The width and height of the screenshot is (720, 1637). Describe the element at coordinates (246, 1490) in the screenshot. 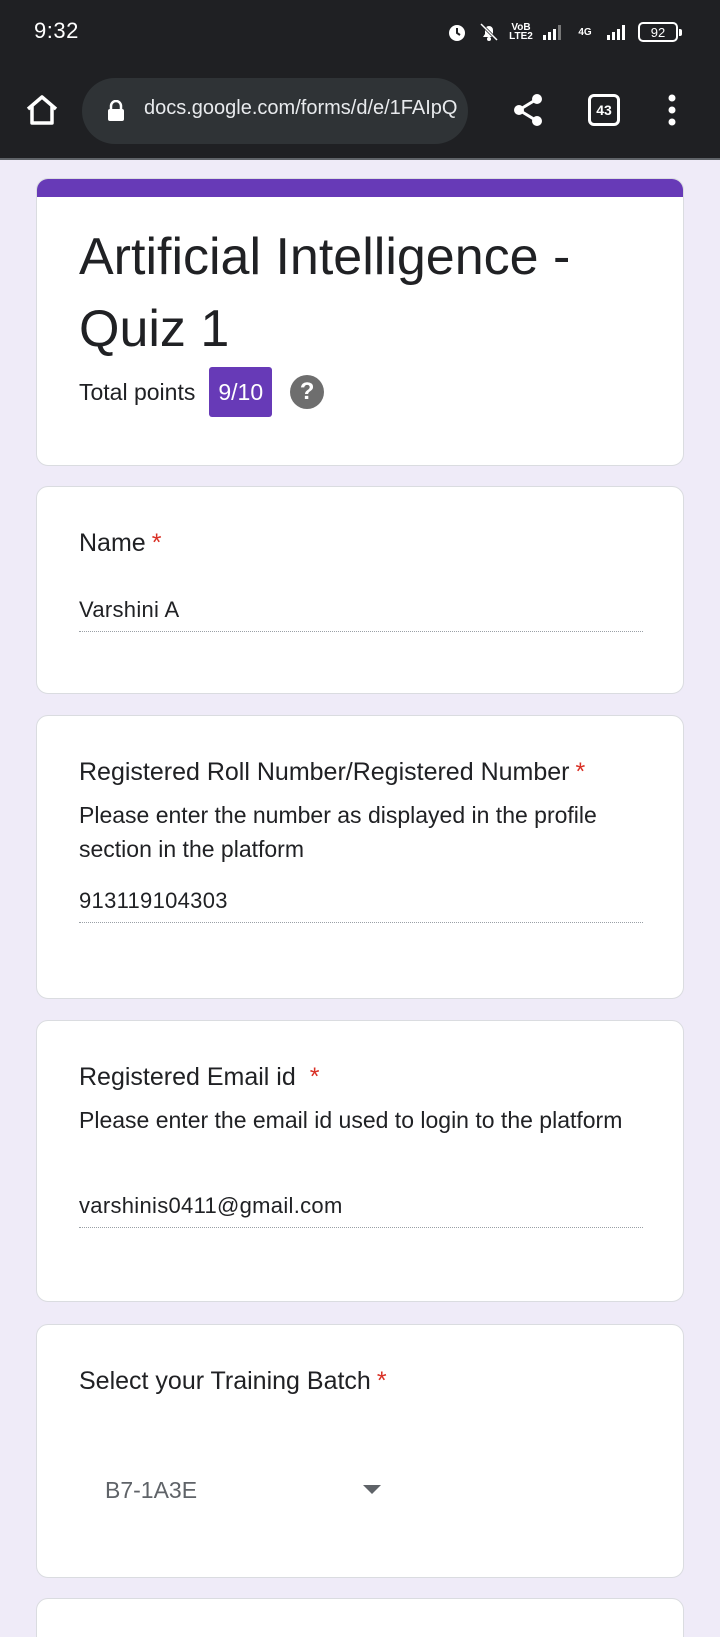

I see `batch-select: B7-1A3E` at that location.